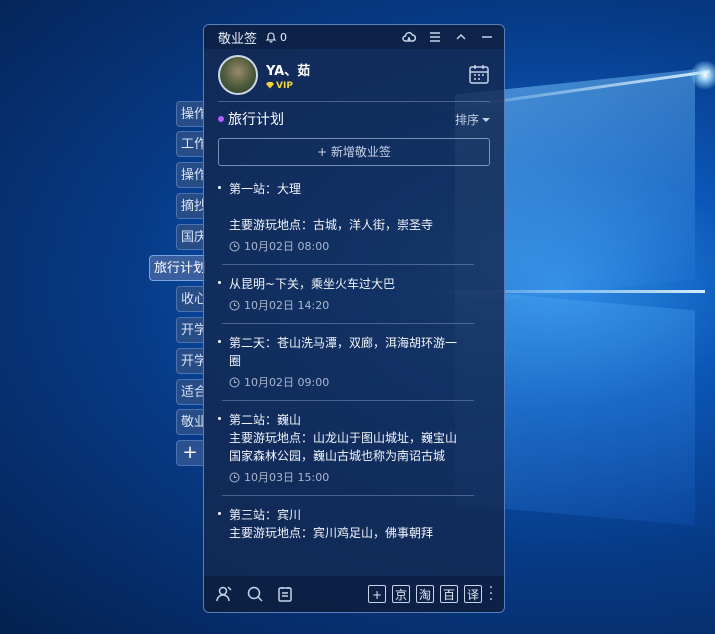  What do you see at coordinates (343, 438) in the screenshot?
I see `note-body-line: 主要游玩地点：山龙山于图山城址，巍宝山` at bounding box center [343, 438].